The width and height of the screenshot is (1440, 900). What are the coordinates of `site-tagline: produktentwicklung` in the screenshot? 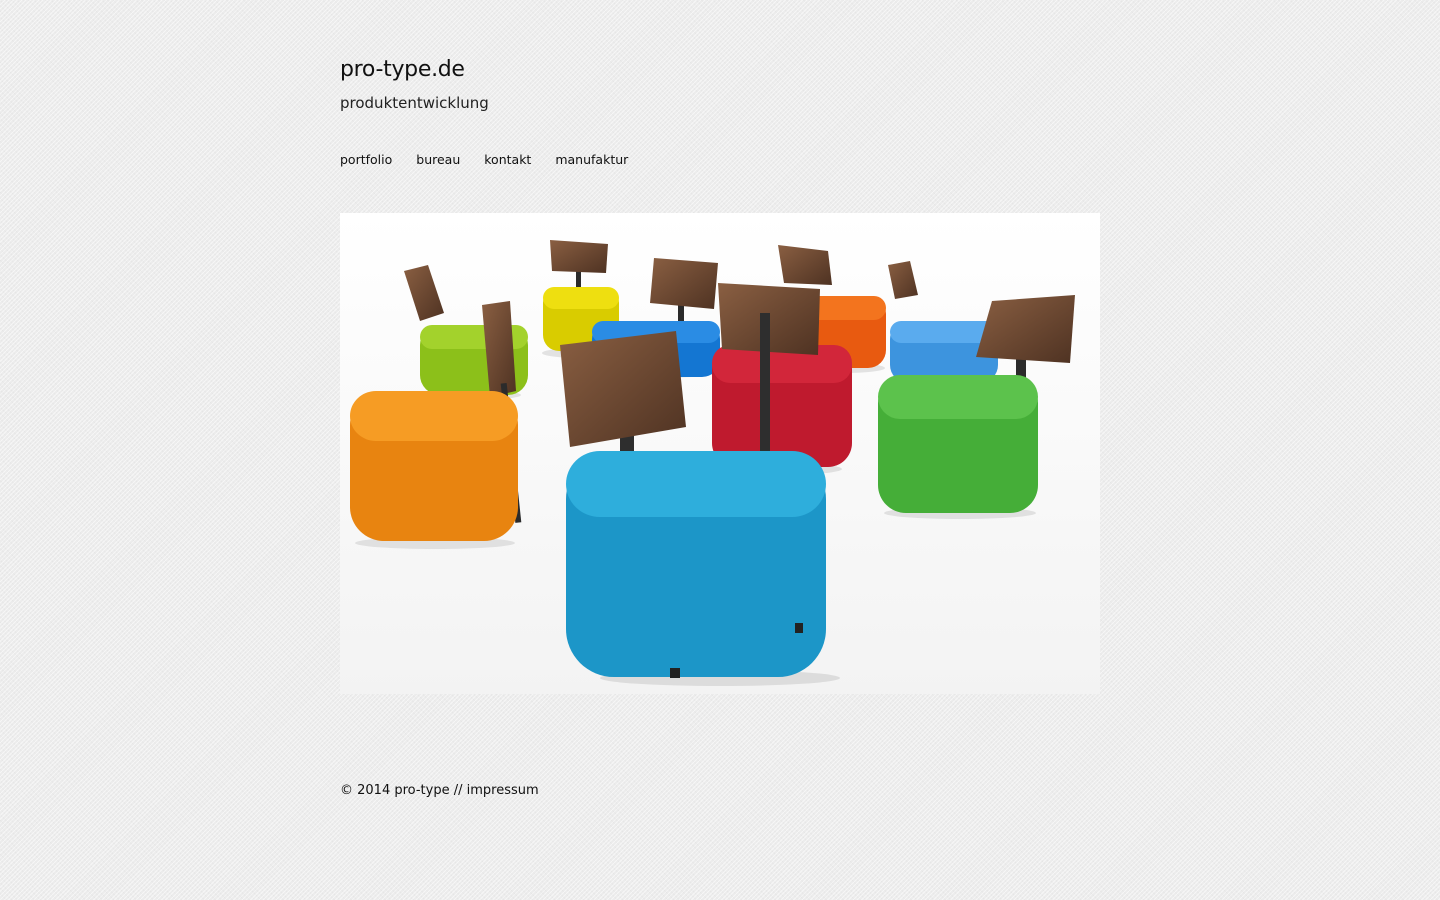 It's located at (414, 103).